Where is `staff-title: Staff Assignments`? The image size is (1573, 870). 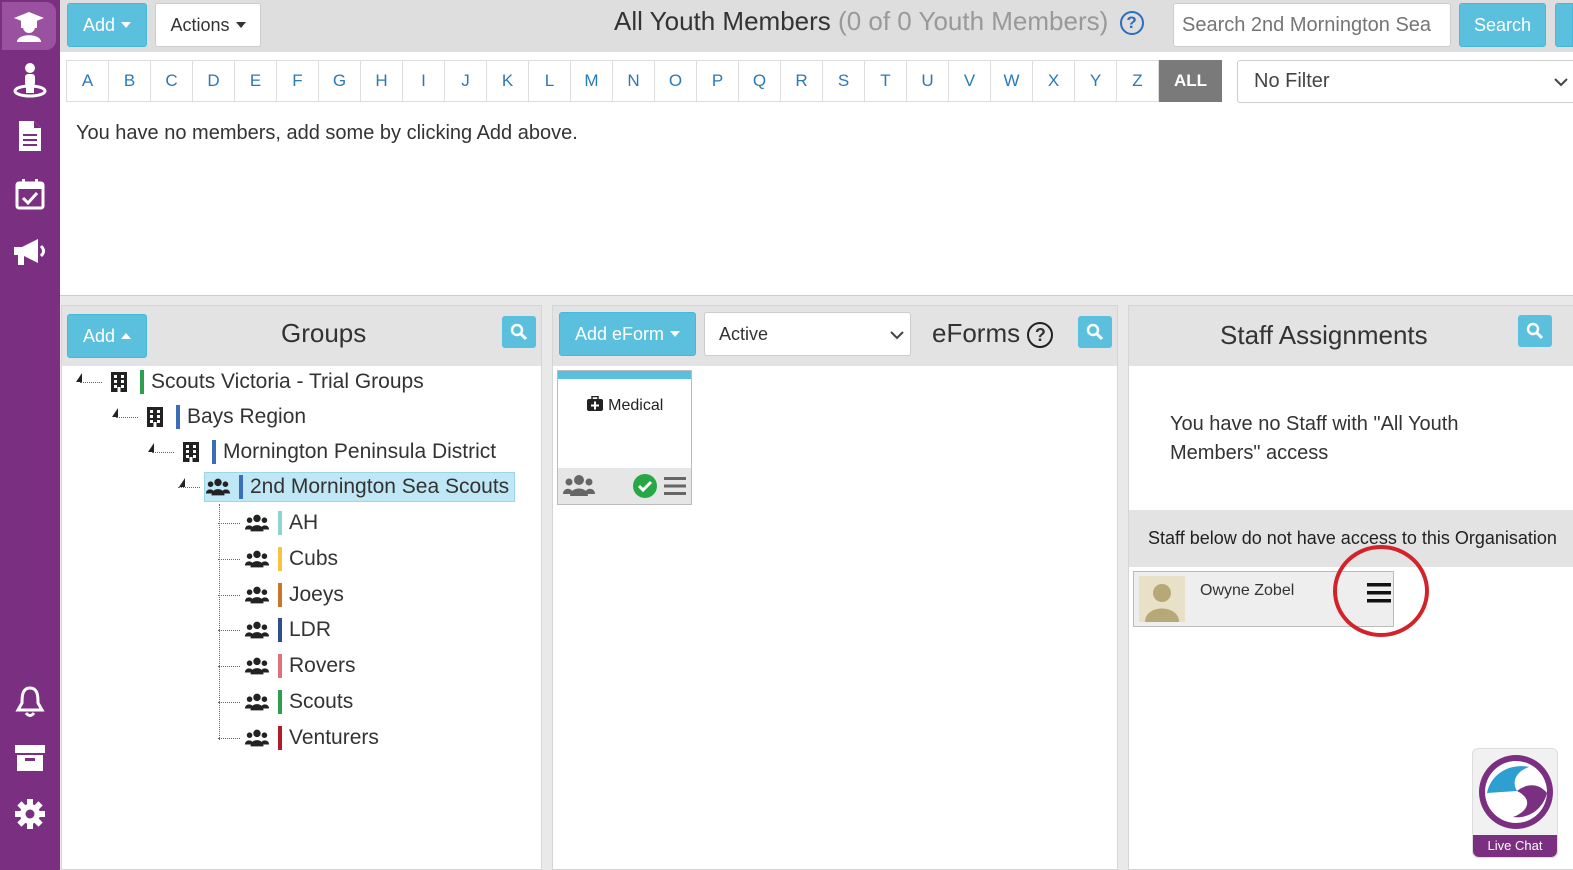
staff-title: Staff Assignments is located at coordinates (1324, 335).